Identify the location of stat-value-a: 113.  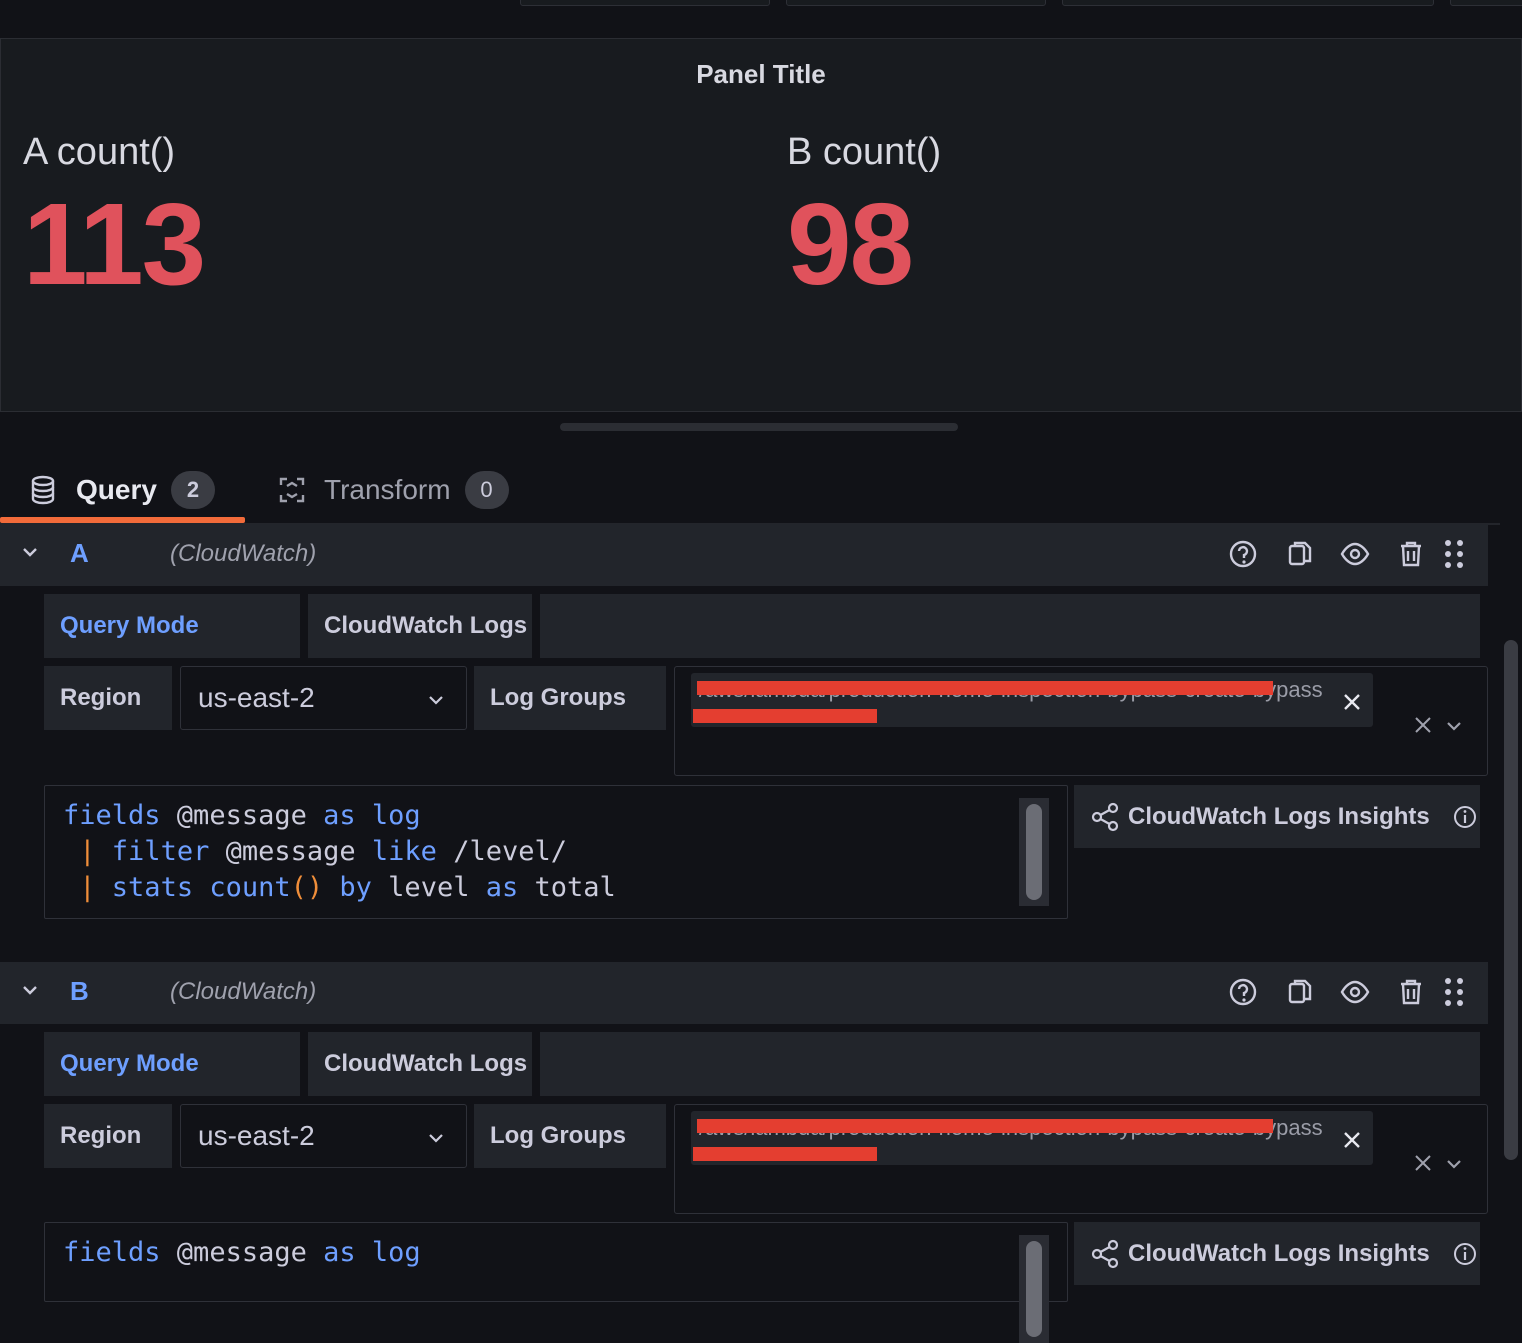
(114, 244).